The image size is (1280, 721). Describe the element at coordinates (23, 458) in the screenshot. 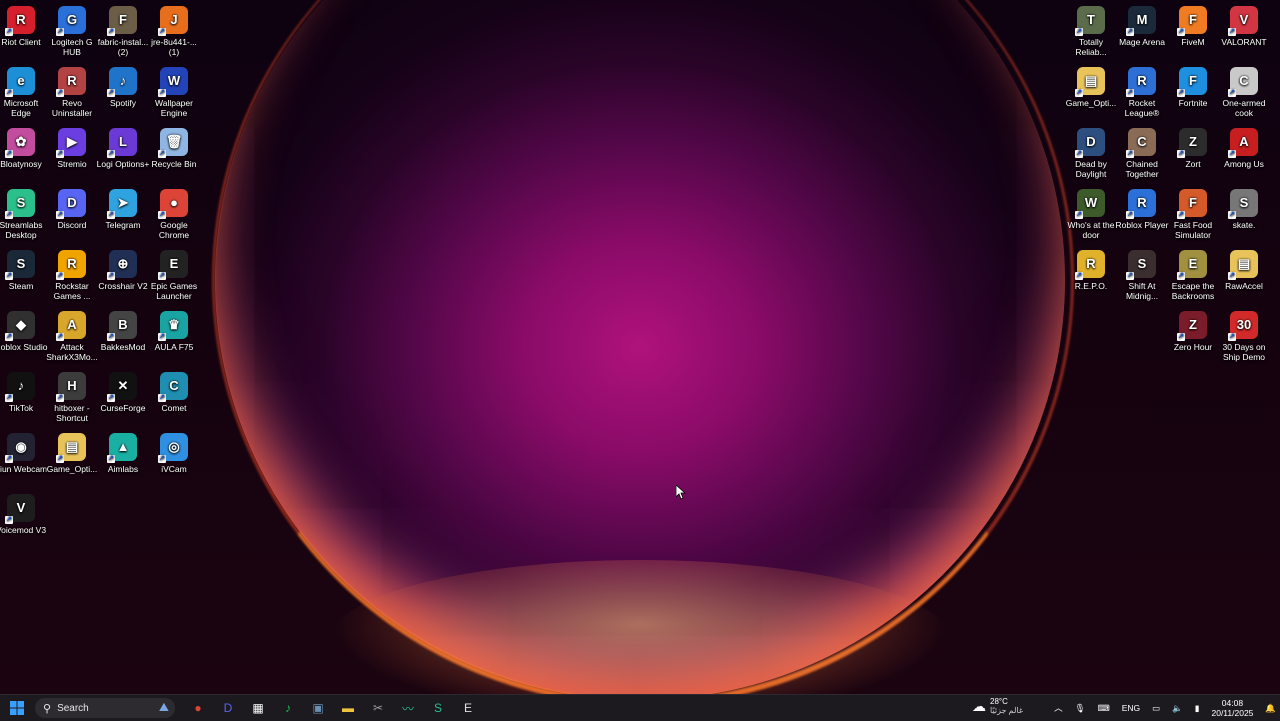

I see `desktop-icon-iriun-webcam: ◉ ↗ Iriun Webcam` at that location.